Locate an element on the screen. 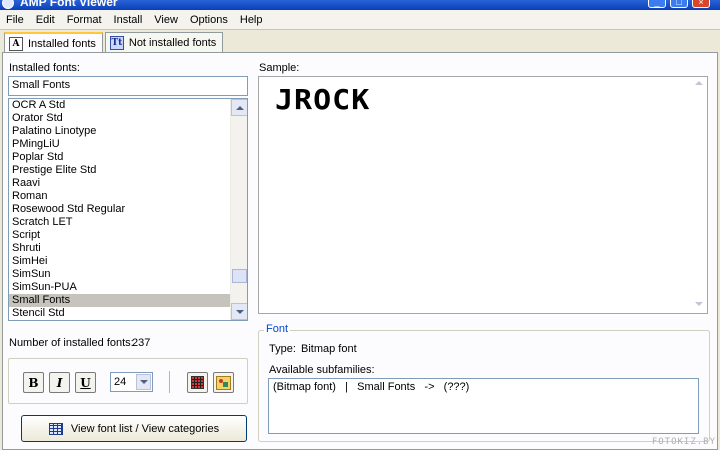 Image resolution: width=720 pixels, height=450 pixels. font-size-dropdown-button is located at coordinates (143, 382).